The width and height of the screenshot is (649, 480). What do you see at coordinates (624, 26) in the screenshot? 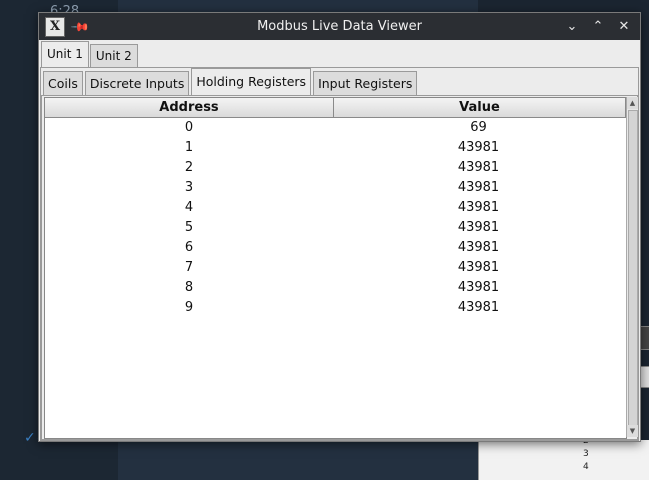
I see `close-icon: ✕` at bounding box center [624, 26].